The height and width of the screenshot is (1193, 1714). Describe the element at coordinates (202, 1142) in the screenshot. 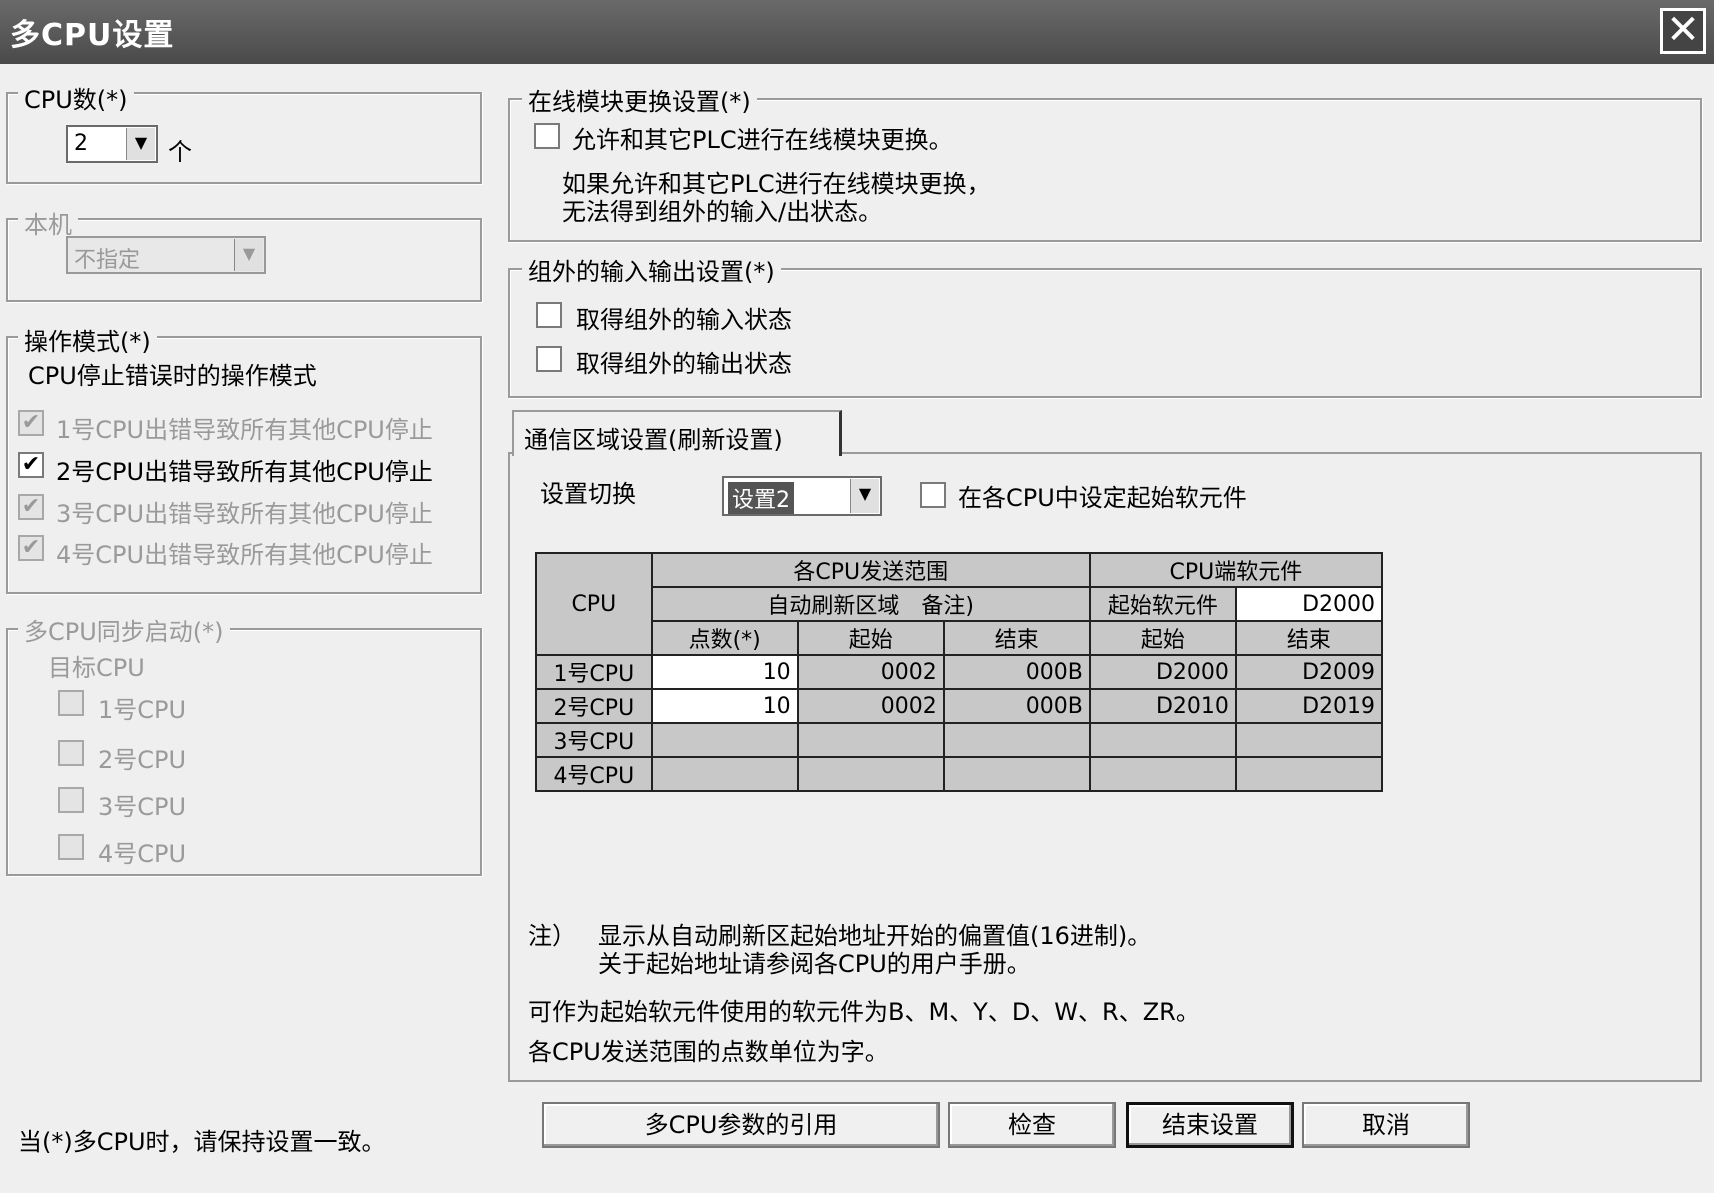

I see `footer-hint: 当(*)多CPU时，请保持设置一致。` at that location.